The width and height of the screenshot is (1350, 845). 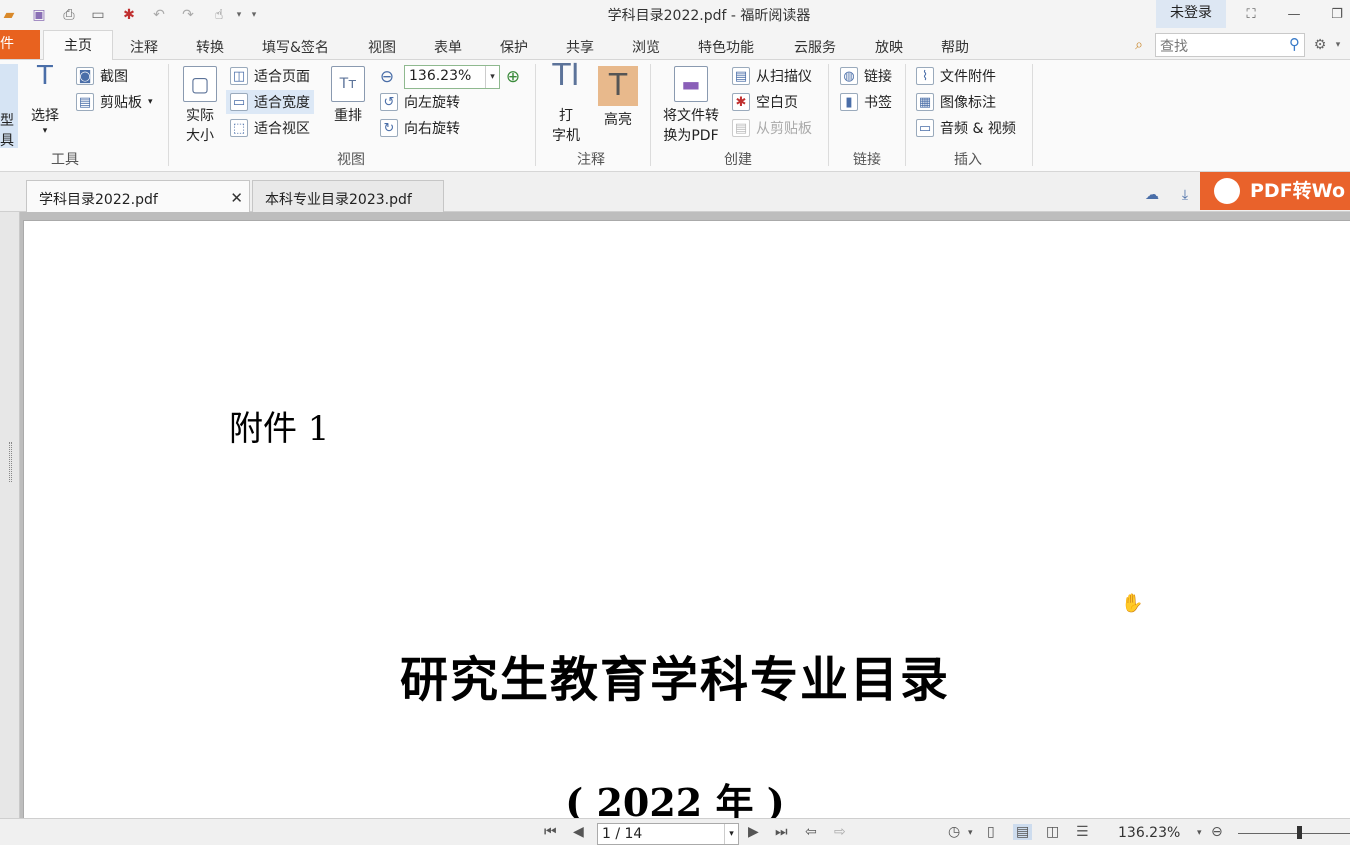 What do you see at coordinates (85, 102) in the screenshot?
I see `clipboard-icon: ▤` at bounding box center [85, 102].